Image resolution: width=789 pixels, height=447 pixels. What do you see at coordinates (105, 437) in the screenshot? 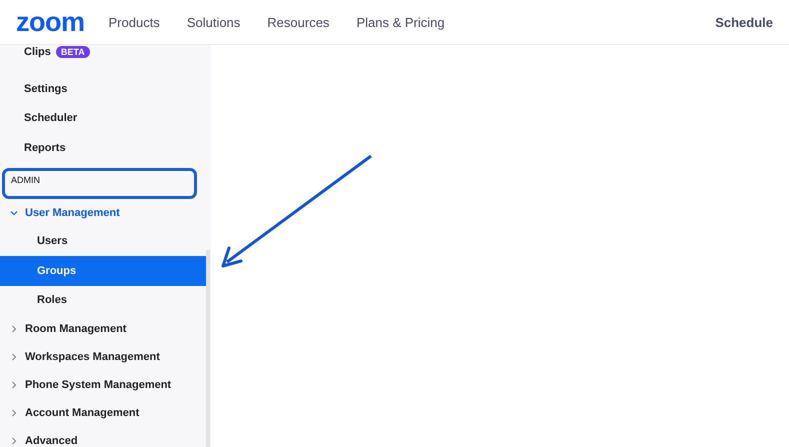
I see `sidebar-item: Advanced` at bounding box center [105, 437].